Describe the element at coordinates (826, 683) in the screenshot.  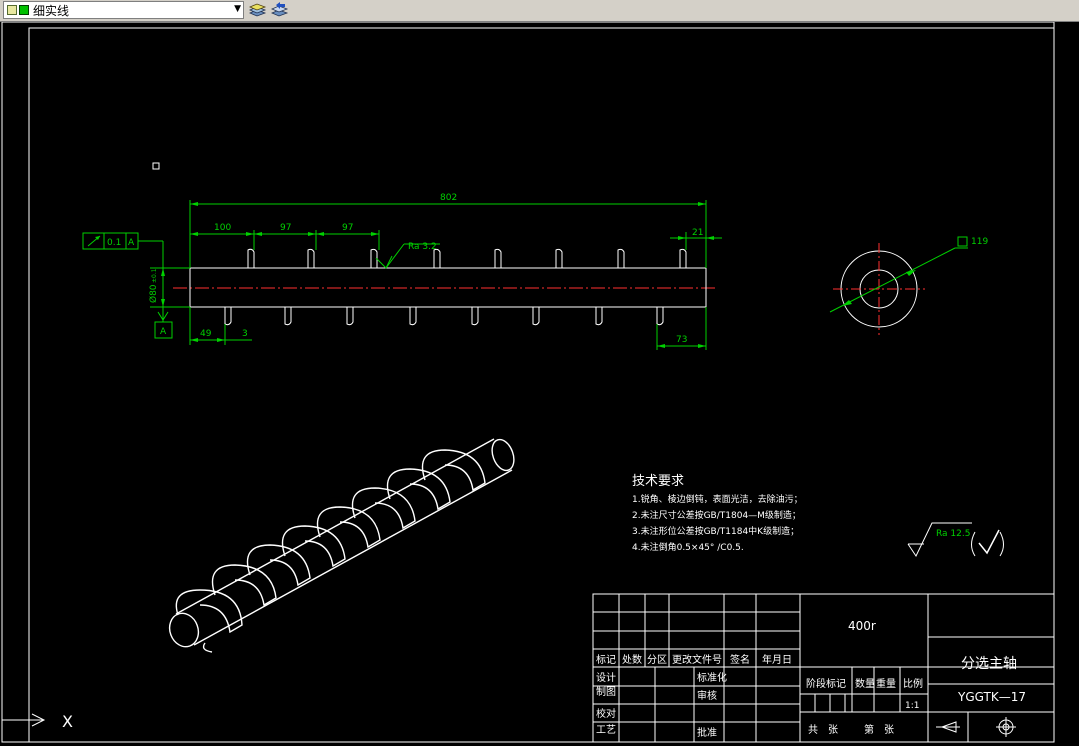
I see `stage: 阶段标记` at that location.